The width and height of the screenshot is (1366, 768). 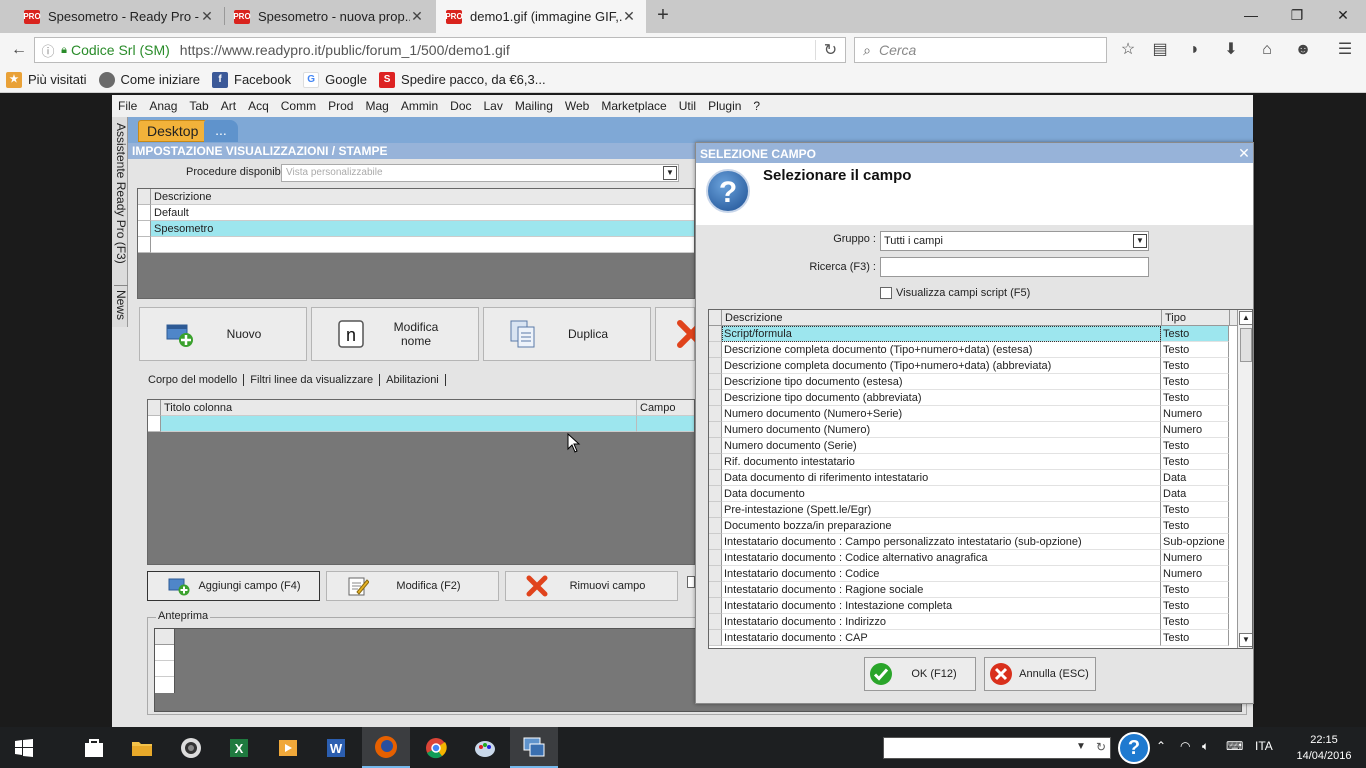 I want to click on tab-line-filters: Filtri linee da visualizzare, so click(x=315, y=380).